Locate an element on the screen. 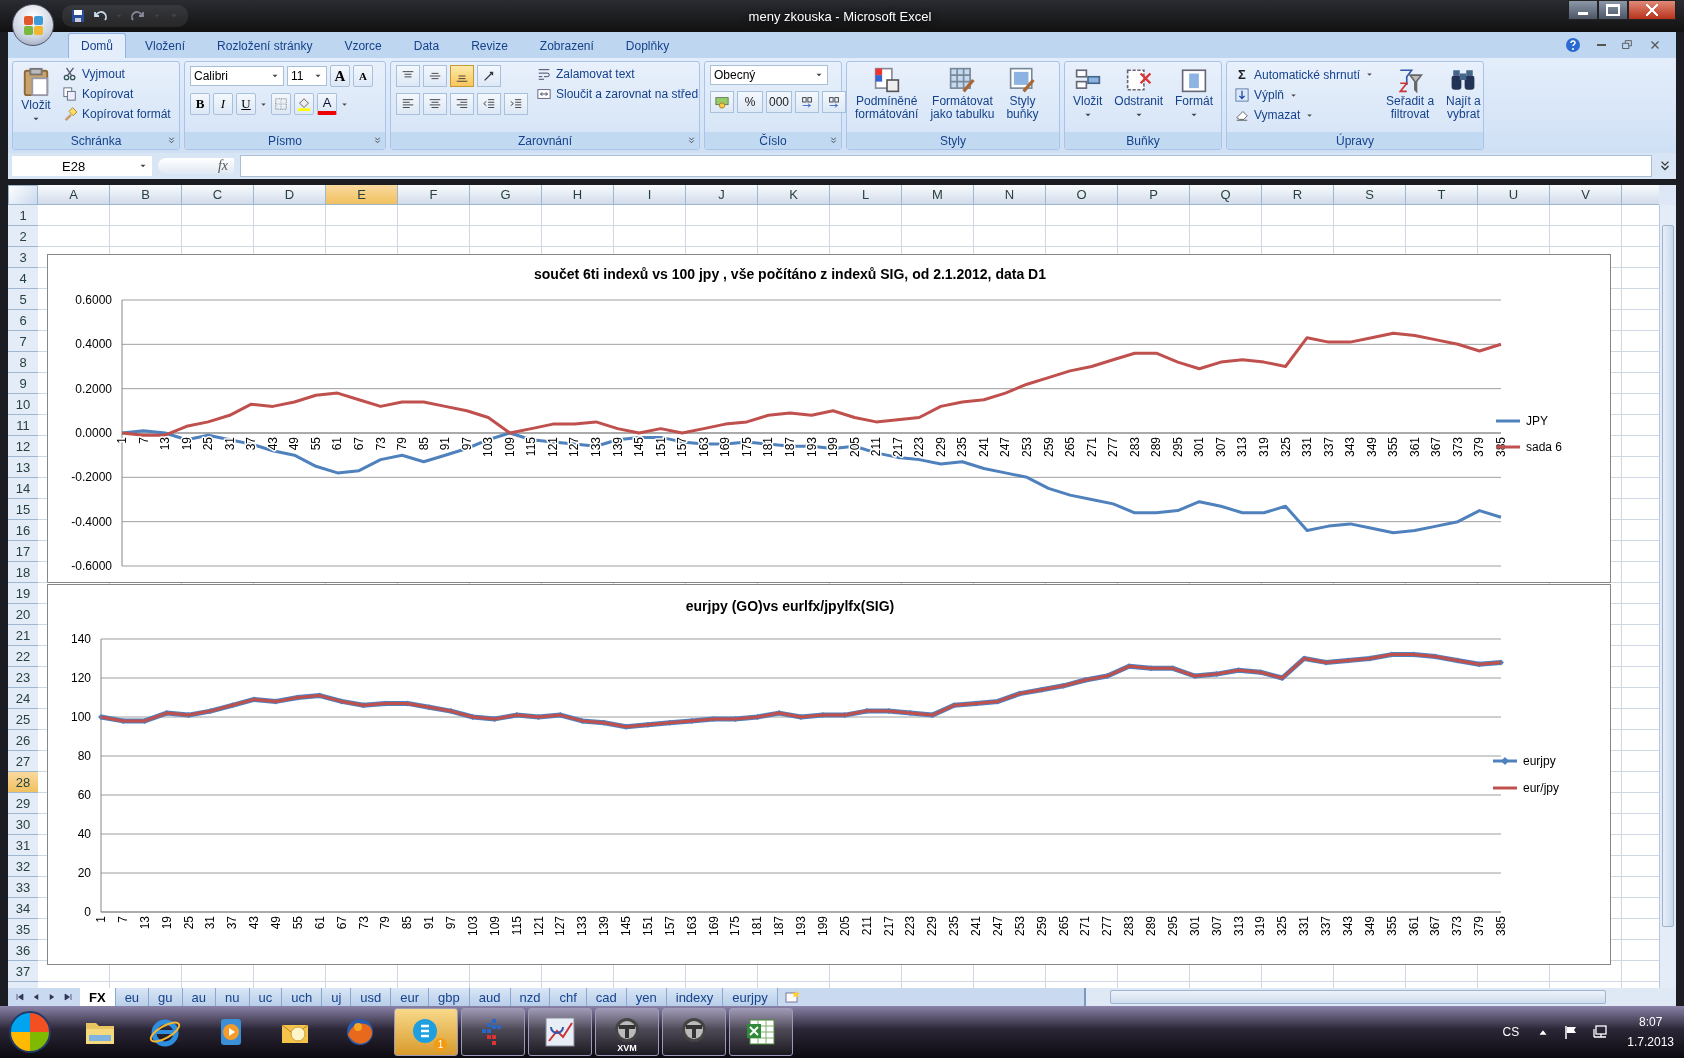 The width and height of the screenshot is (1684, 1058). column-header: S is located at coordinates (1370, 194).